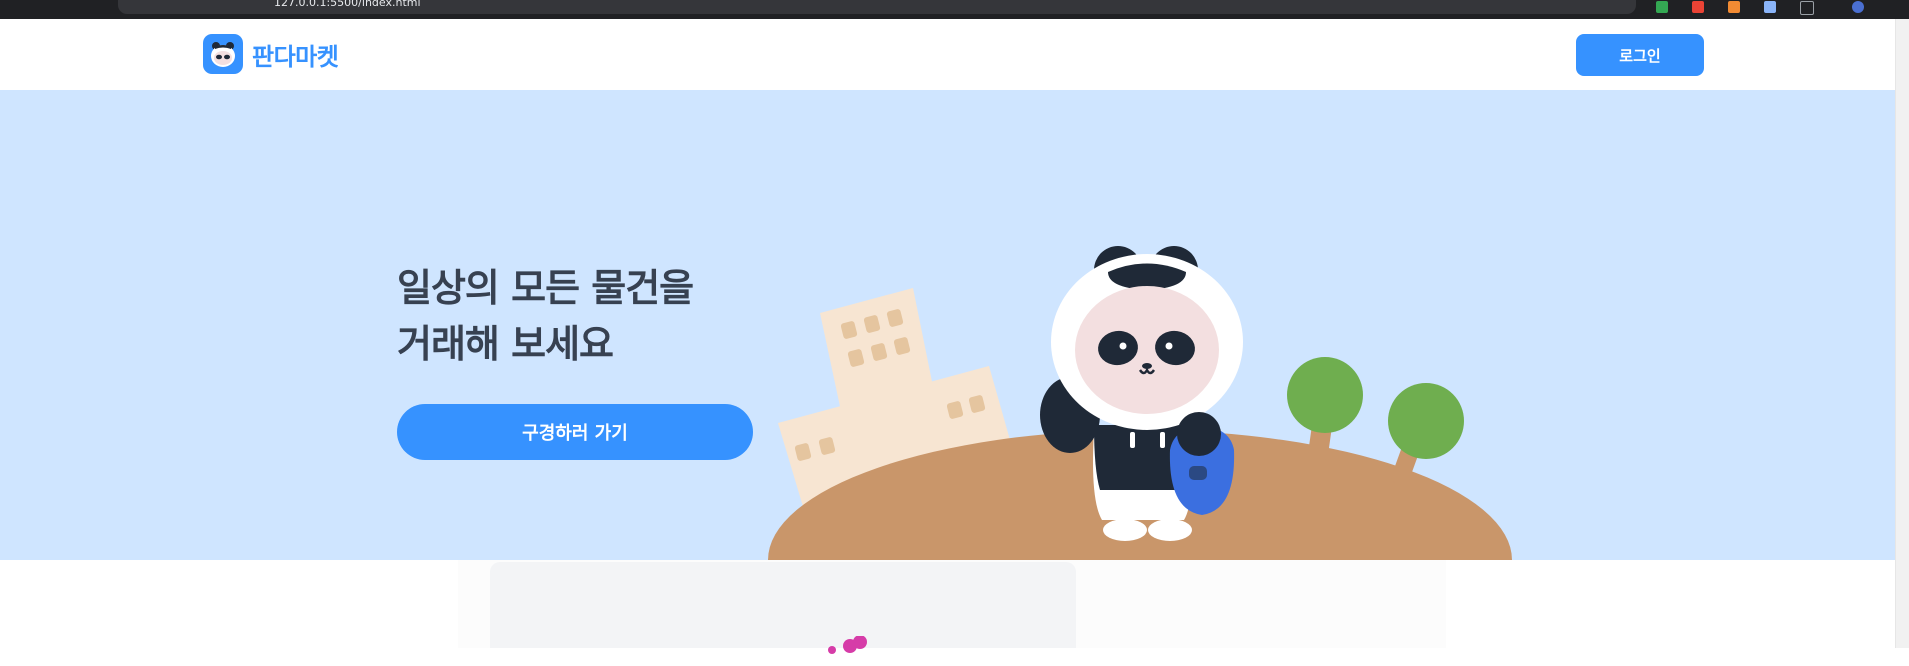  Describe the element at coordinates (877, 7) in the screenshot. I see `address-bar: 127.0.0.1:5500/index.html` at that location.